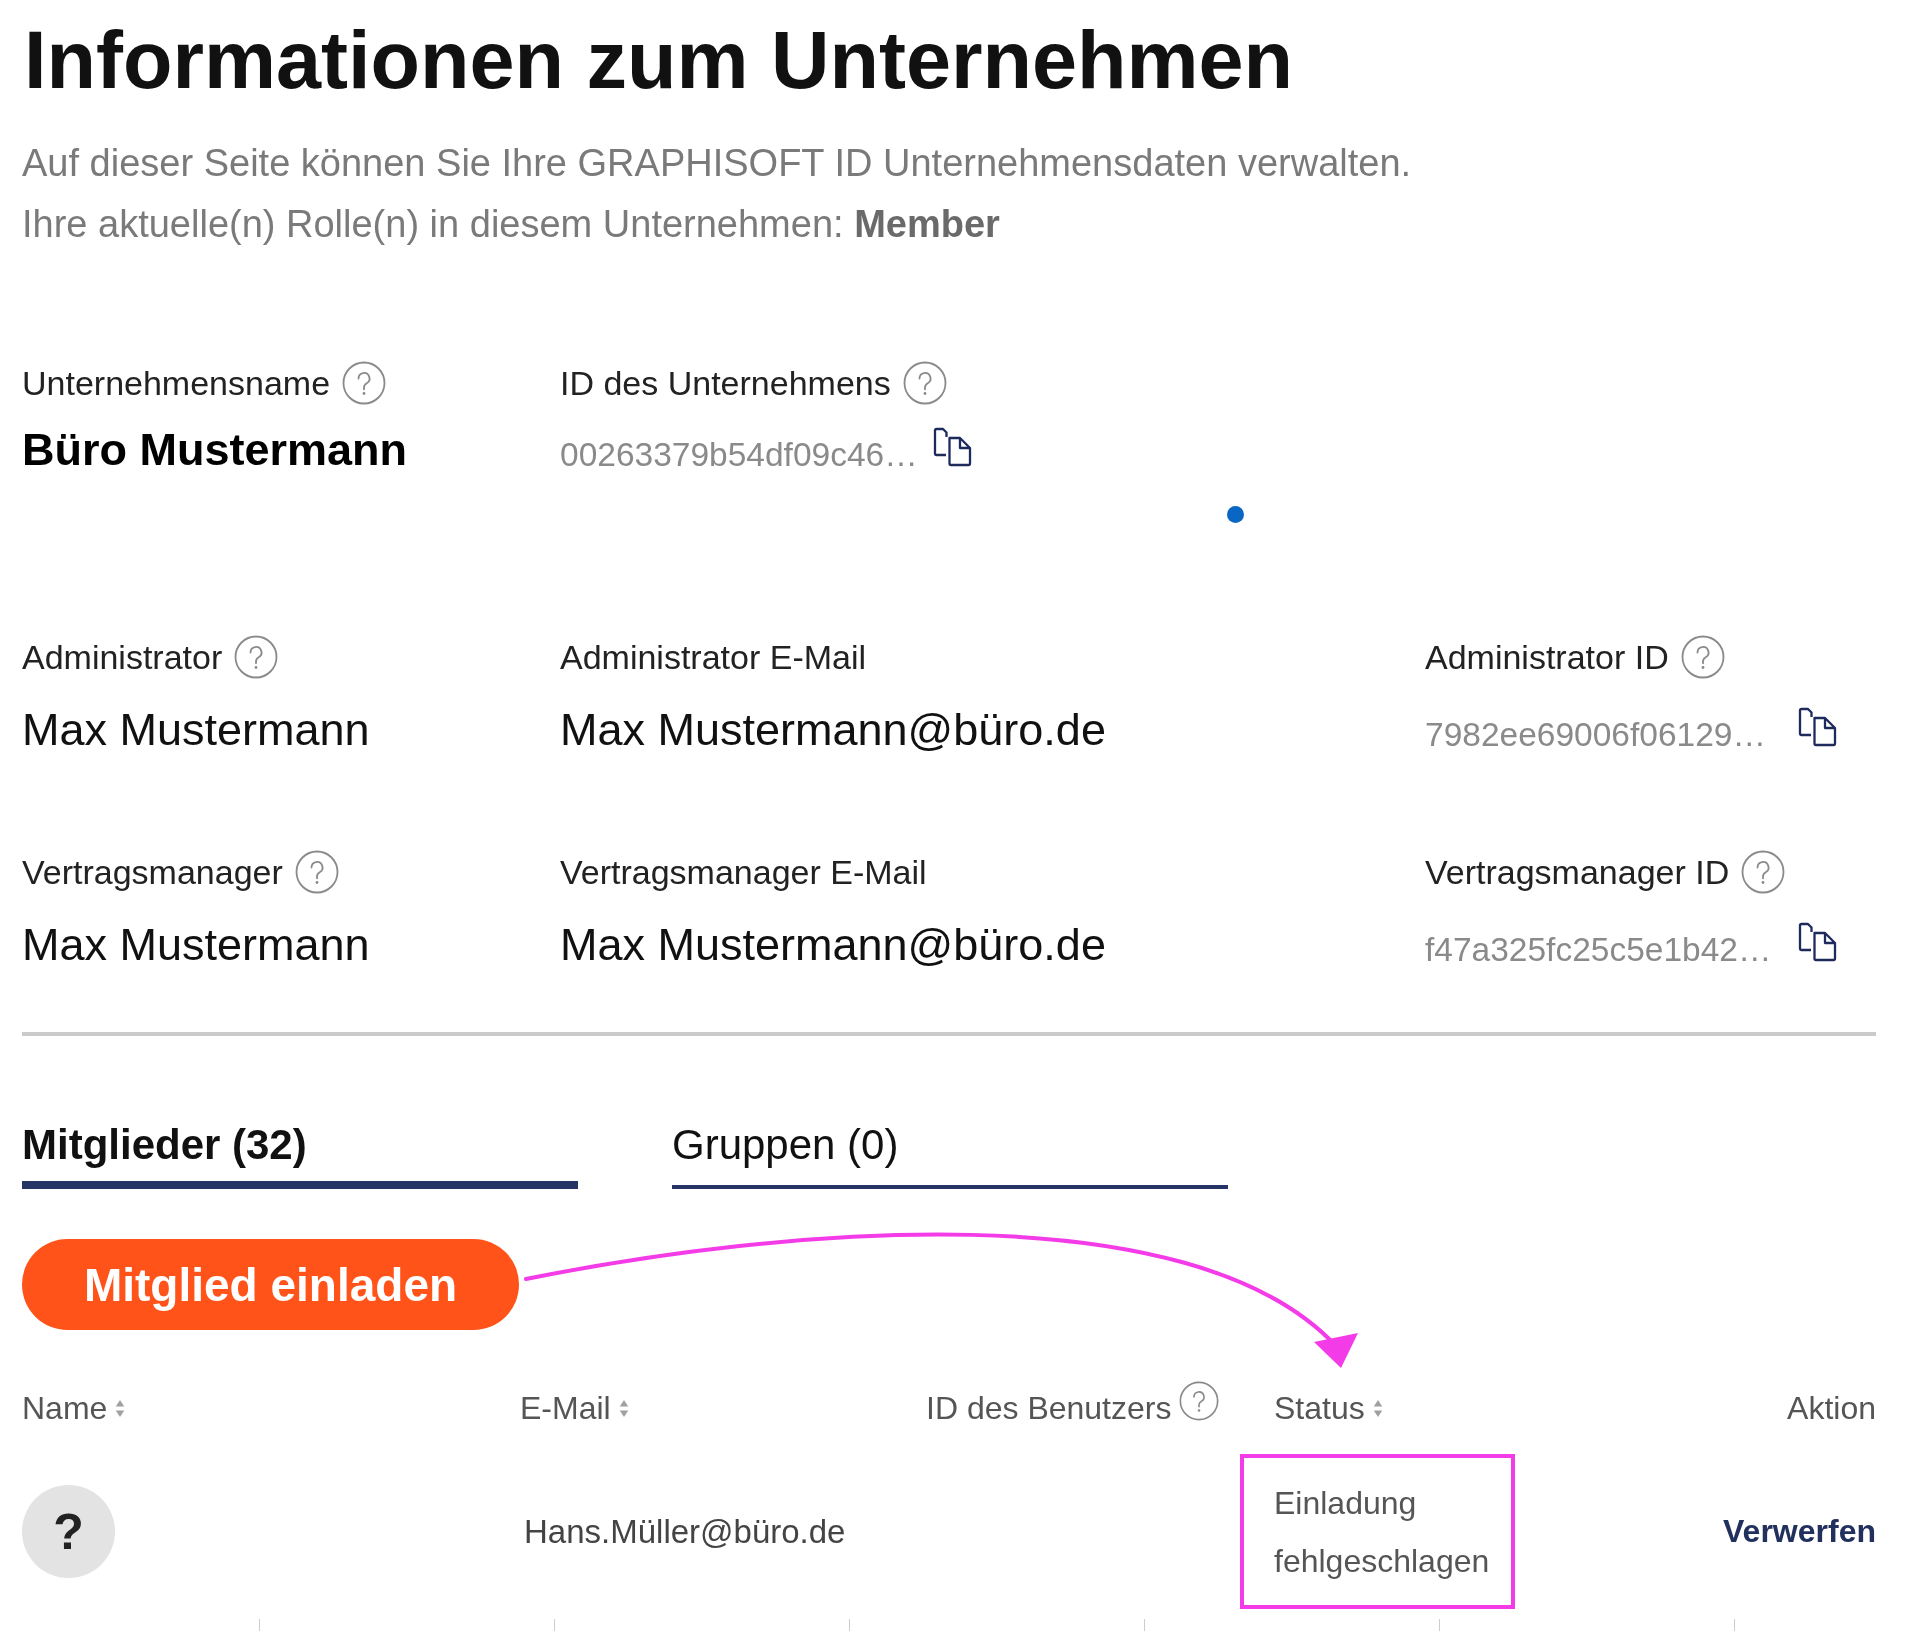 The height and width of the screenshot is (1634, 1910). What do you see at coordinates (122, 657) in the screenshot?
I see `field-label: Administrator` at bounding box center [122, 657].